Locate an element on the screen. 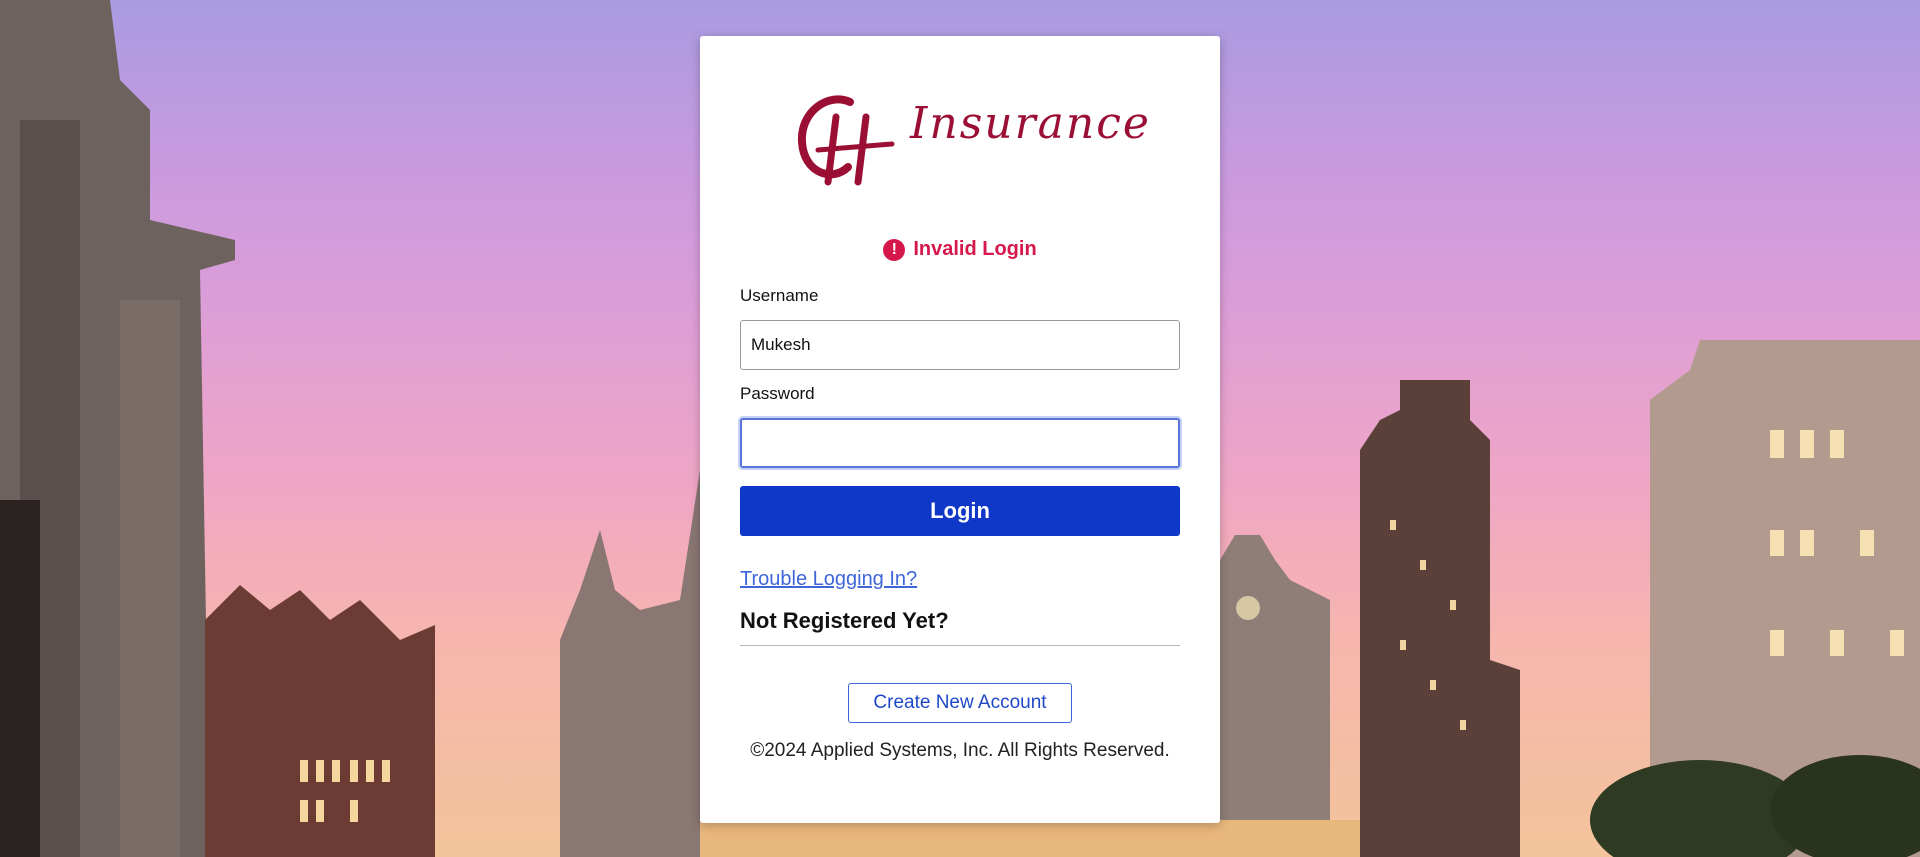  password-input is located at coordinates (960, 443).